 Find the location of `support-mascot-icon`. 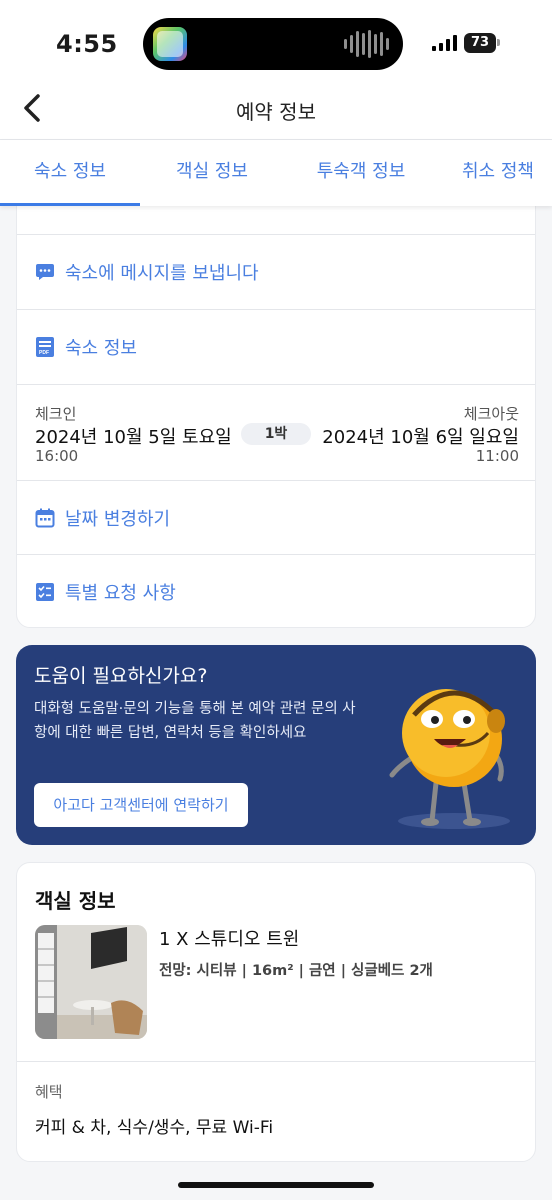

support-mascot-icon is located at coordinates (449, 759).